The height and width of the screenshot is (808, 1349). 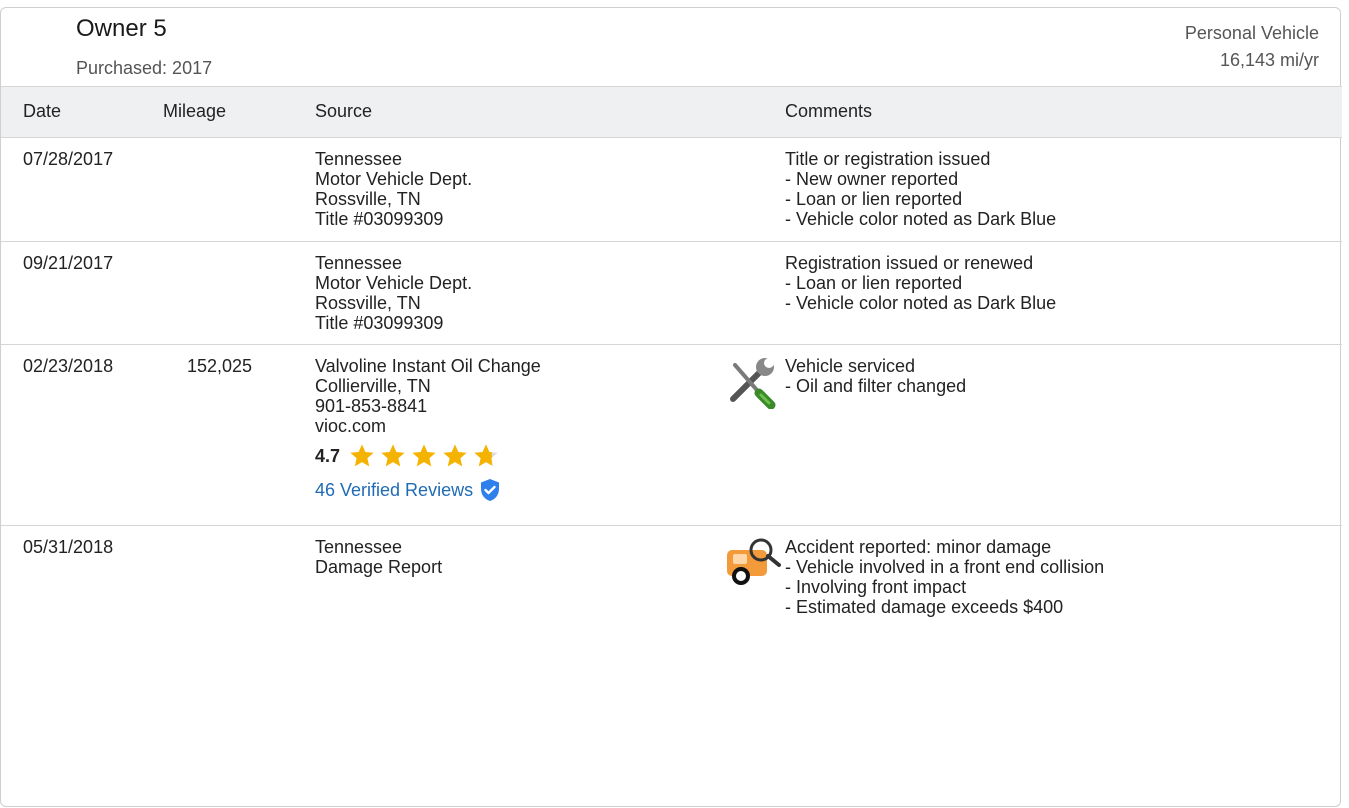 What do you see at coordinates (876, 587) in the screenshot?
I see `comment-line: - Involving front impact` at bounding box center [876, 587].